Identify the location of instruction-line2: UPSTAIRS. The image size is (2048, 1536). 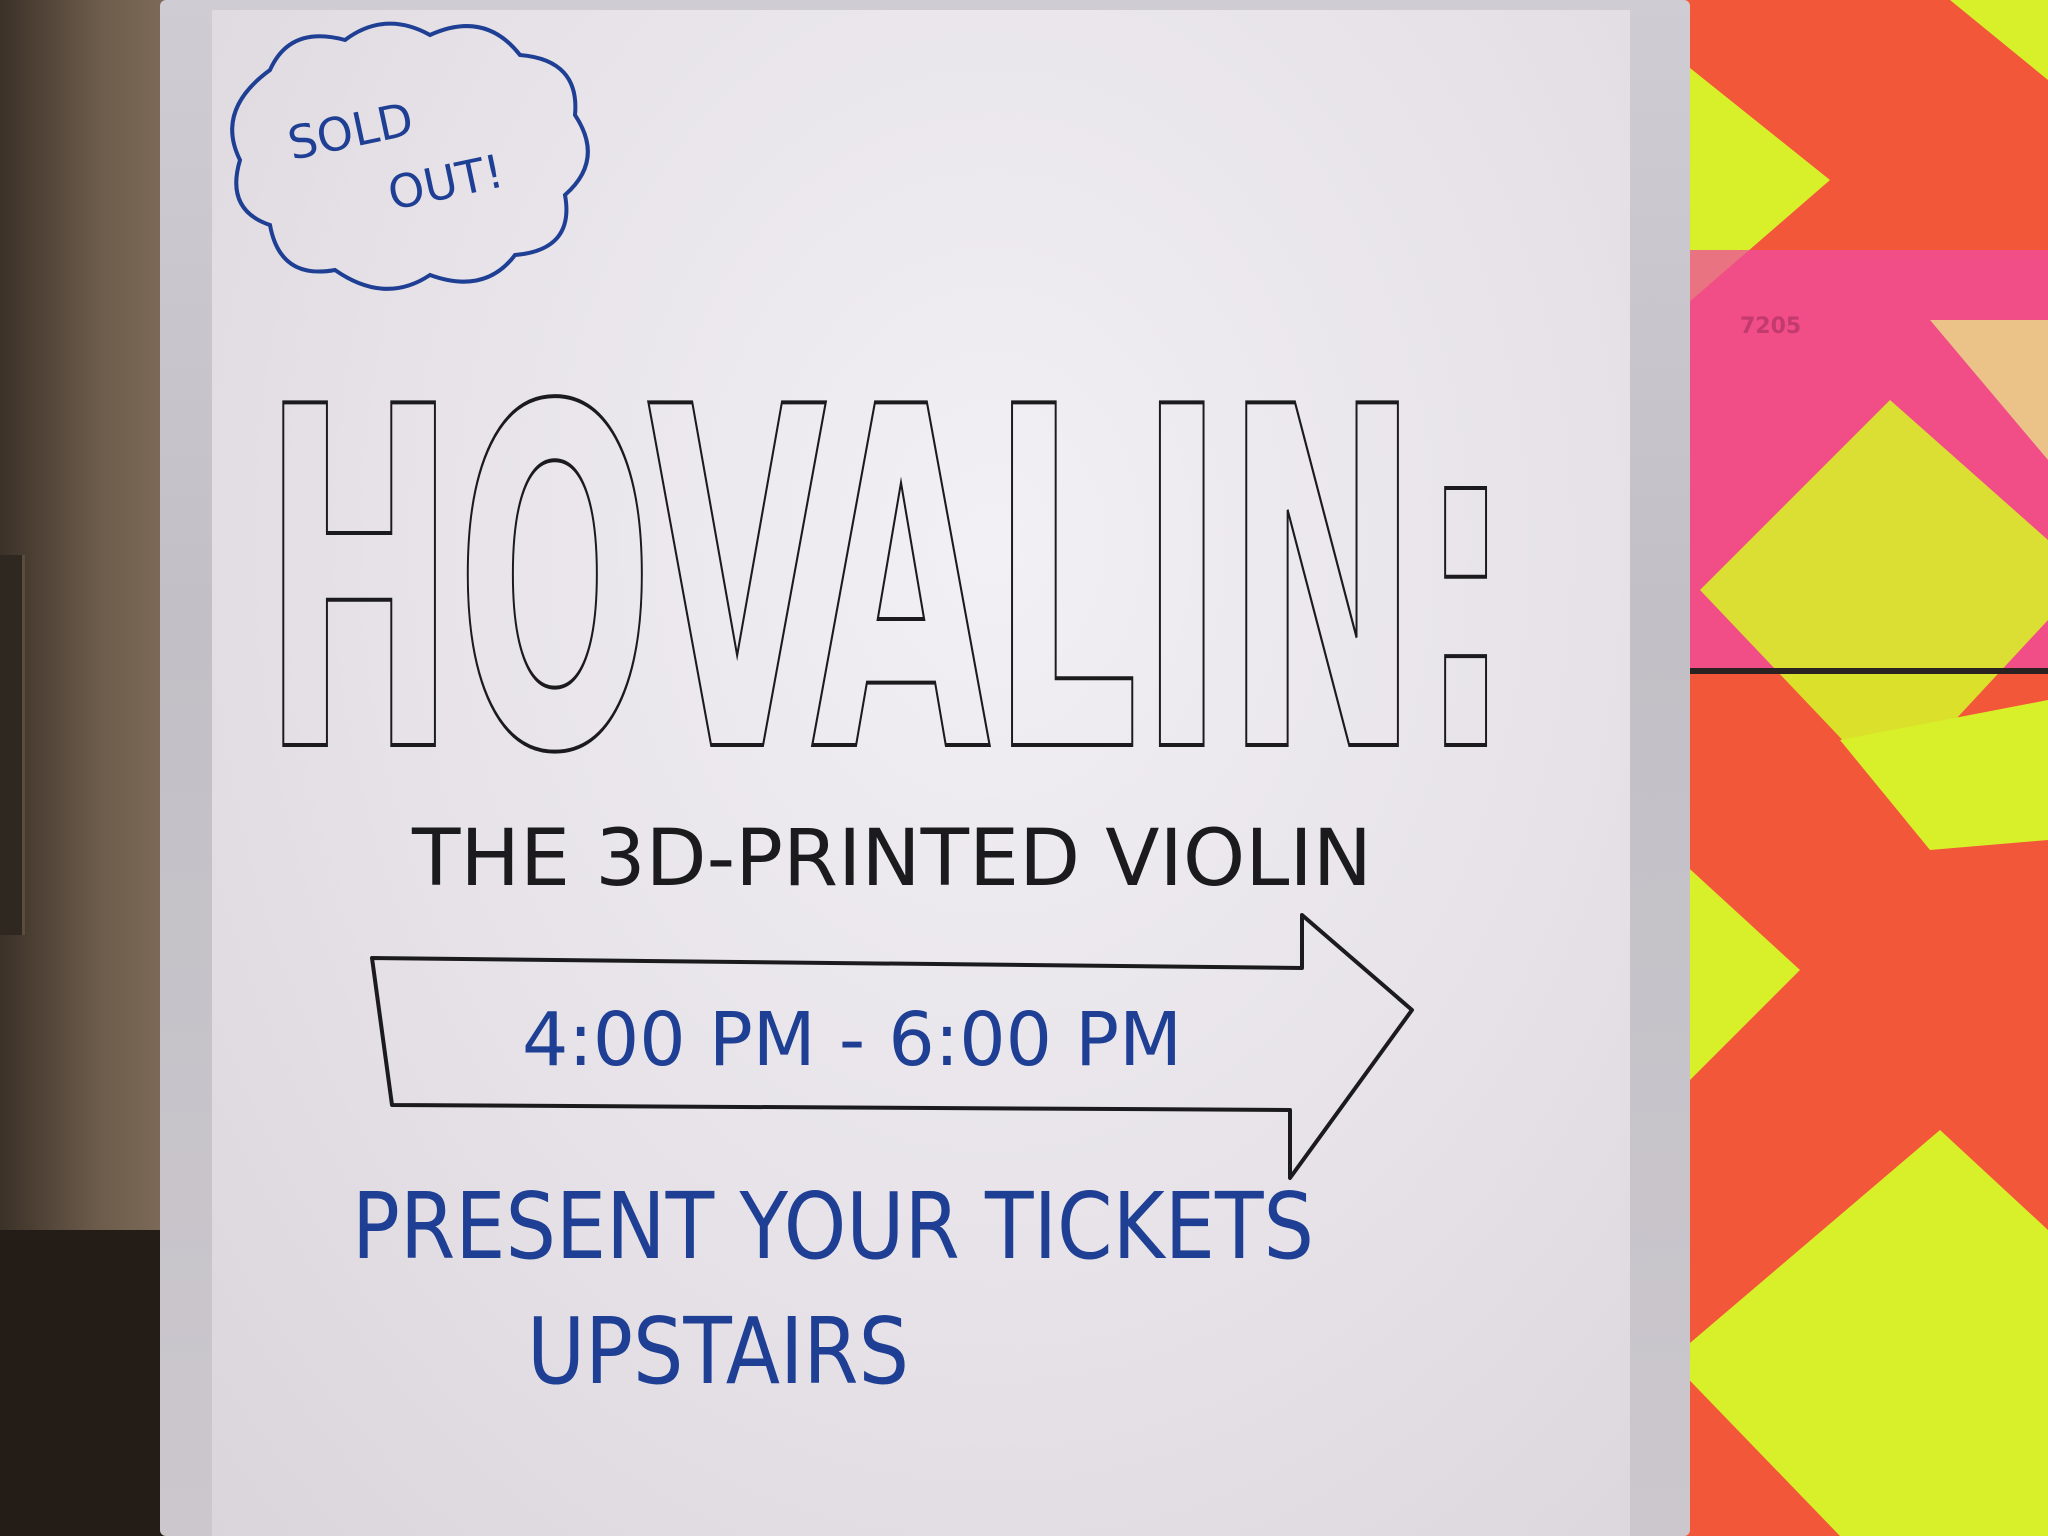
(718, 1351).